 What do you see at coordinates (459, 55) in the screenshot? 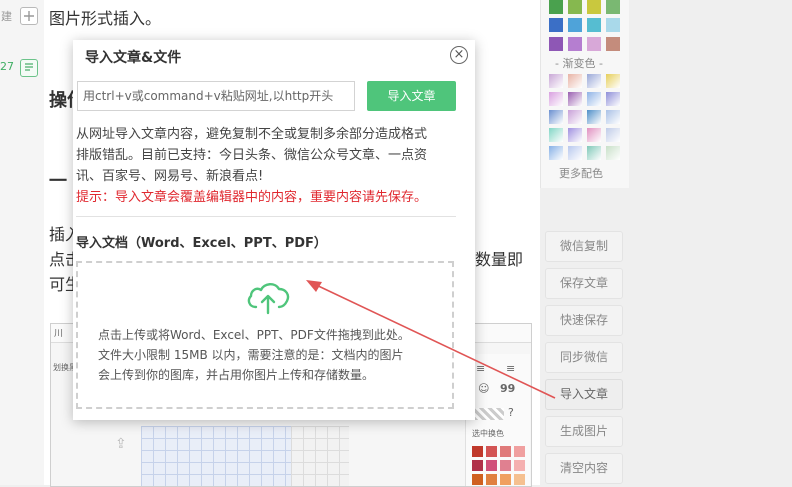
I see `close-icon: ×` at bounding box center [459, 55].